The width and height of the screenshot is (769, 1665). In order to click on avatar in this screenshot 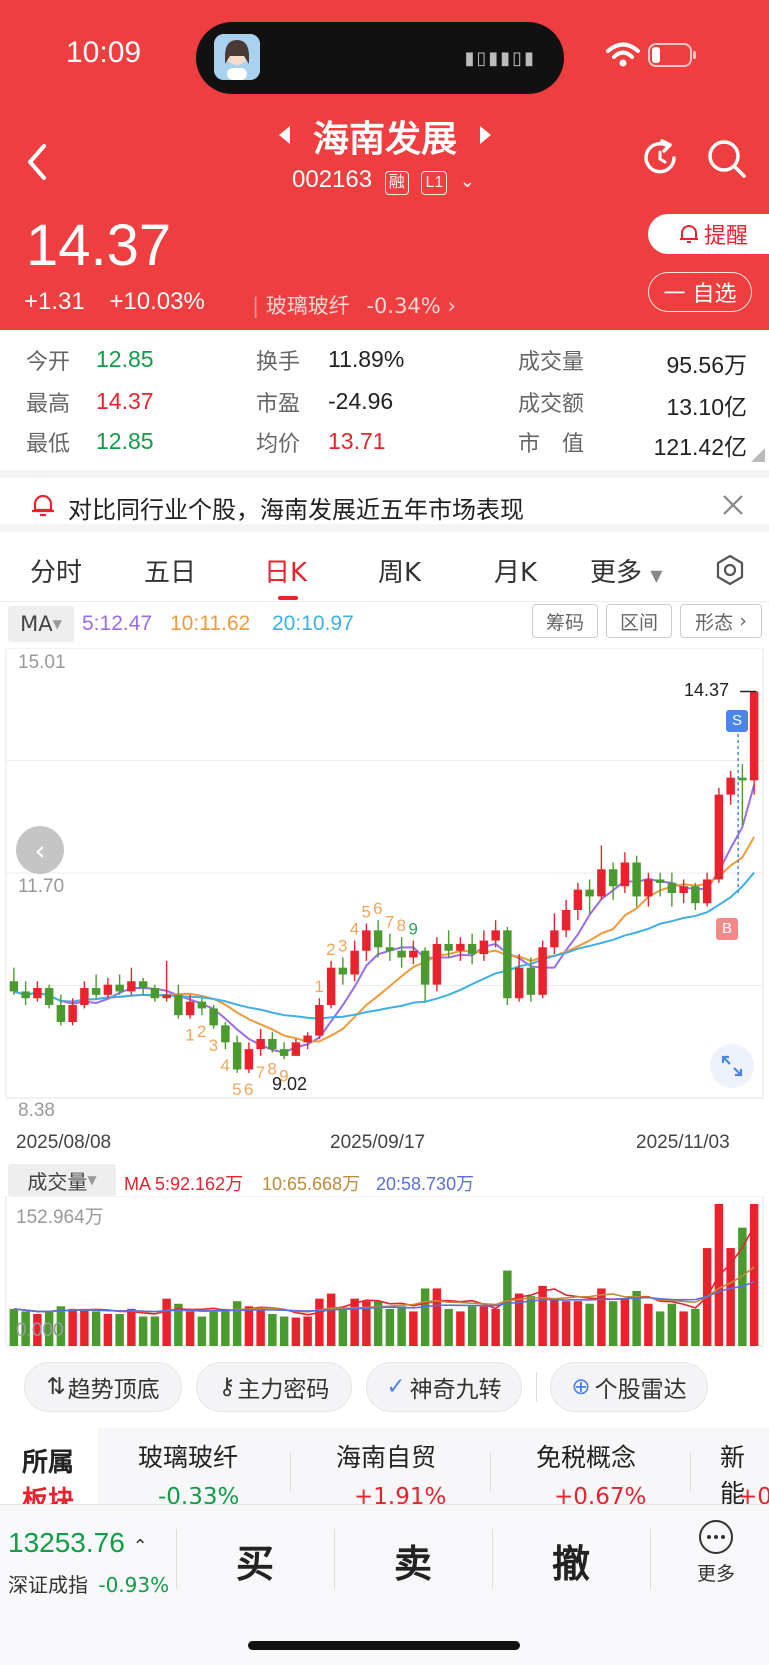, I will do `click(237, 57)`.